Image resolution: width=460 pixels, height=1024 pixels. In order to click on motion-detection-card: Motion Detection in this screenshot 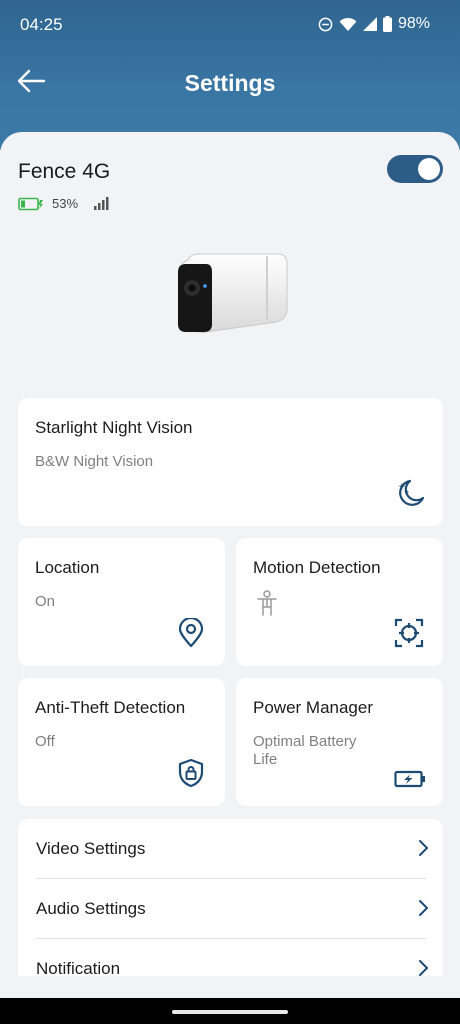, I will do `click(339, 602)`.